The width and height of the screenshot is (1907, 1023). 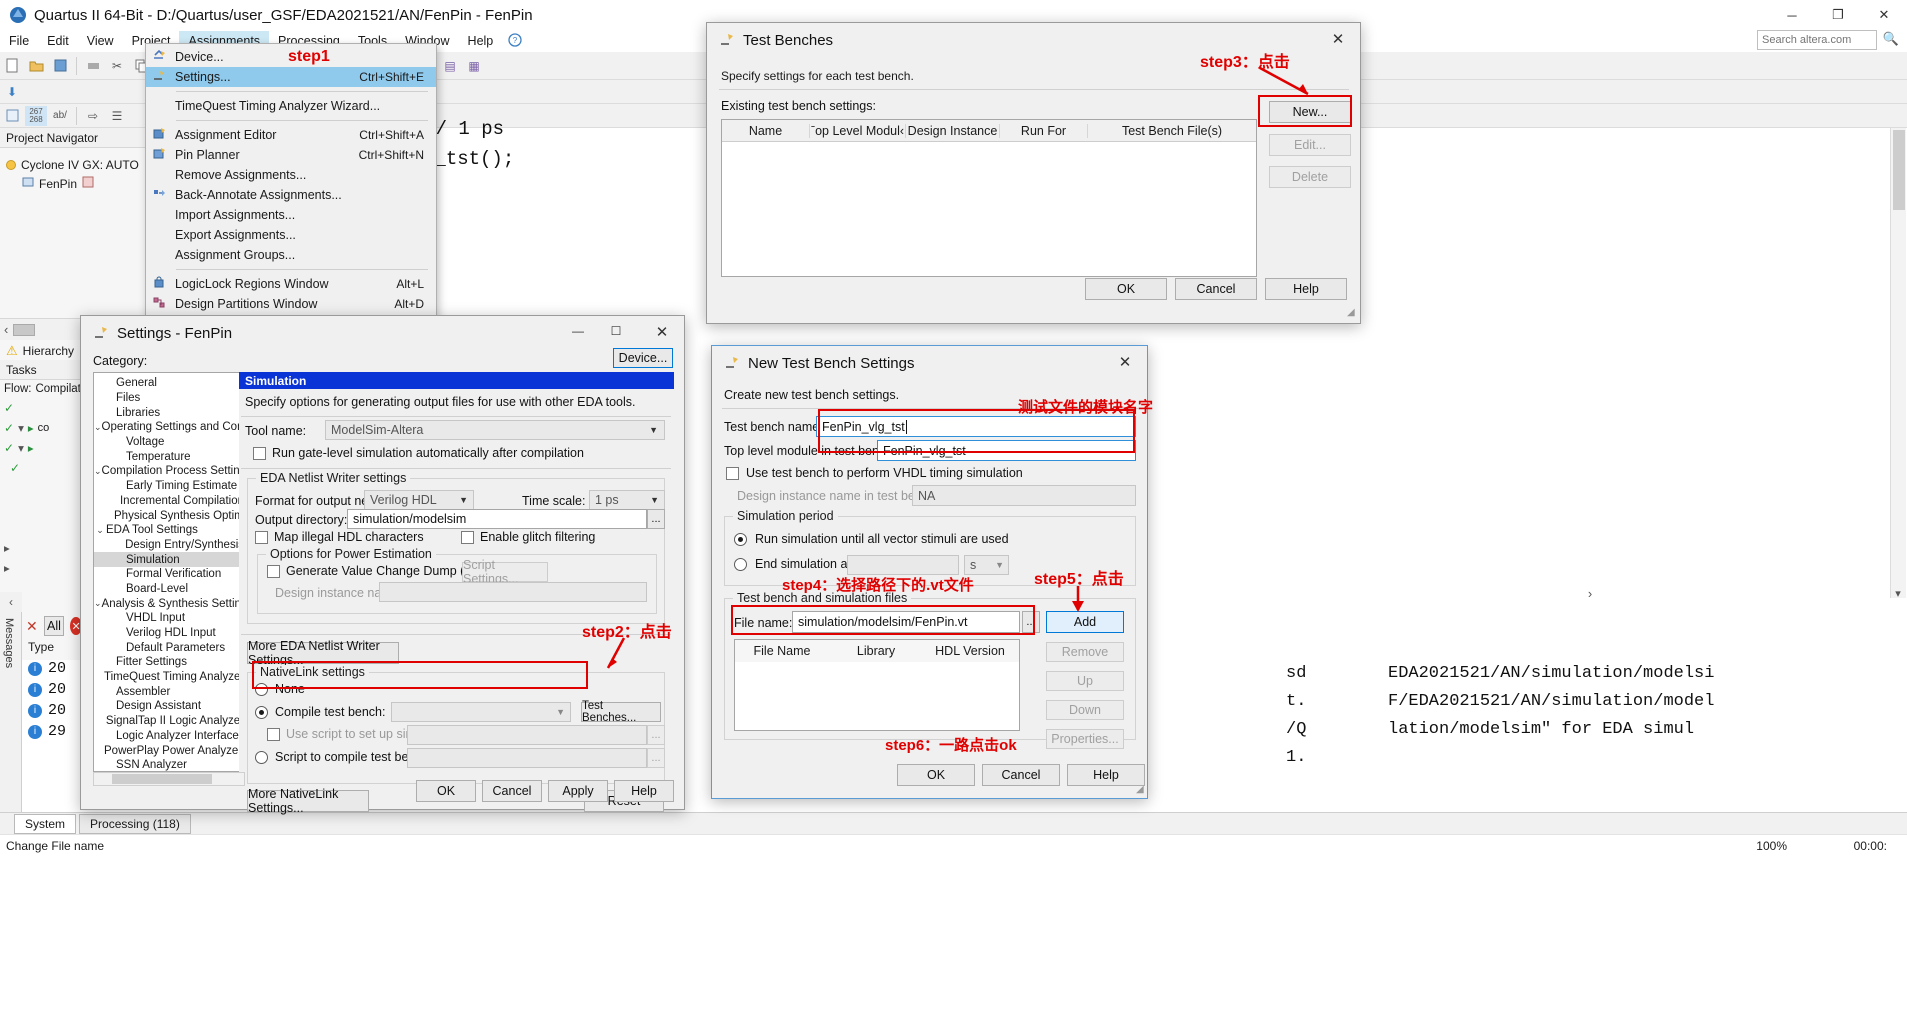 I want to click on enable-glitch-row: Enable glitch filtering, so click(x=528, y=537).